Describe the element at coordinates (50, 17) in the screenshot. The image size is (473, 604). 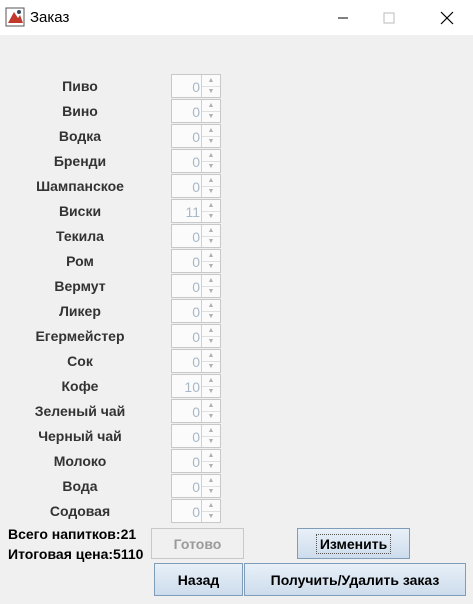
I see `window-title: Заказ` at that location.